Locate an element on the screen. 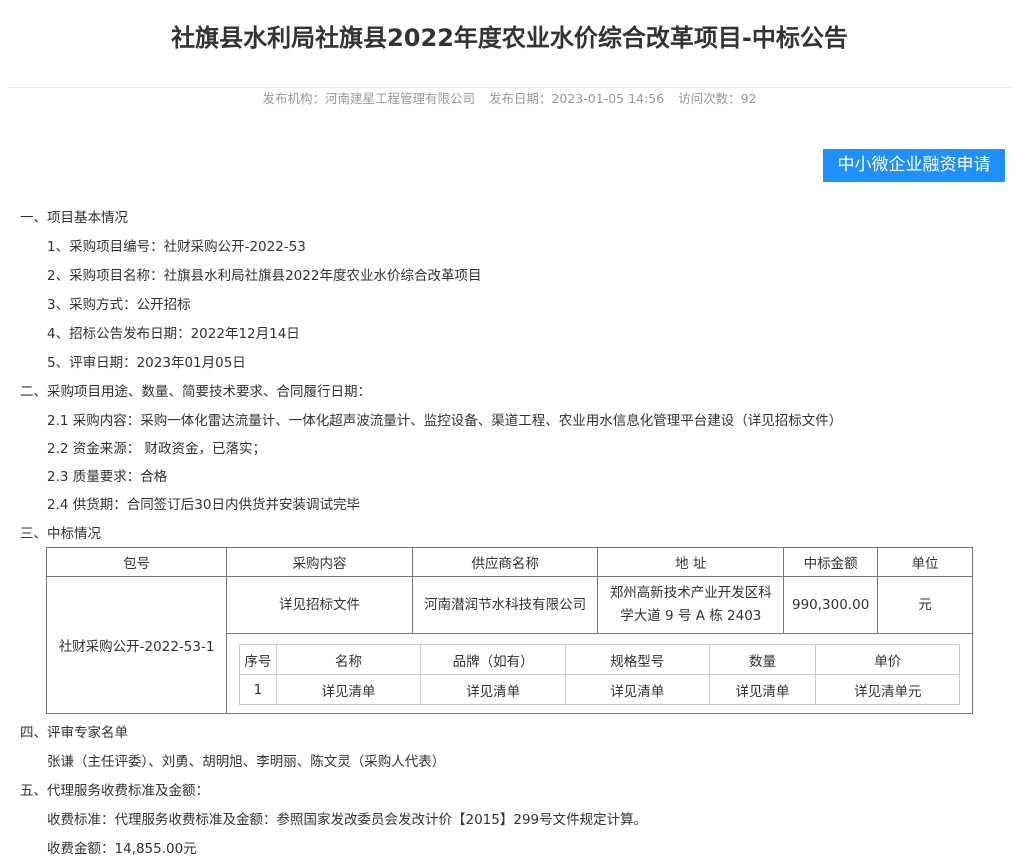 The width and height of the screenshot is (1019, 860). section-heading-fees: 五、代理服务收费标准及金额： is located at coordinates (114, 791).